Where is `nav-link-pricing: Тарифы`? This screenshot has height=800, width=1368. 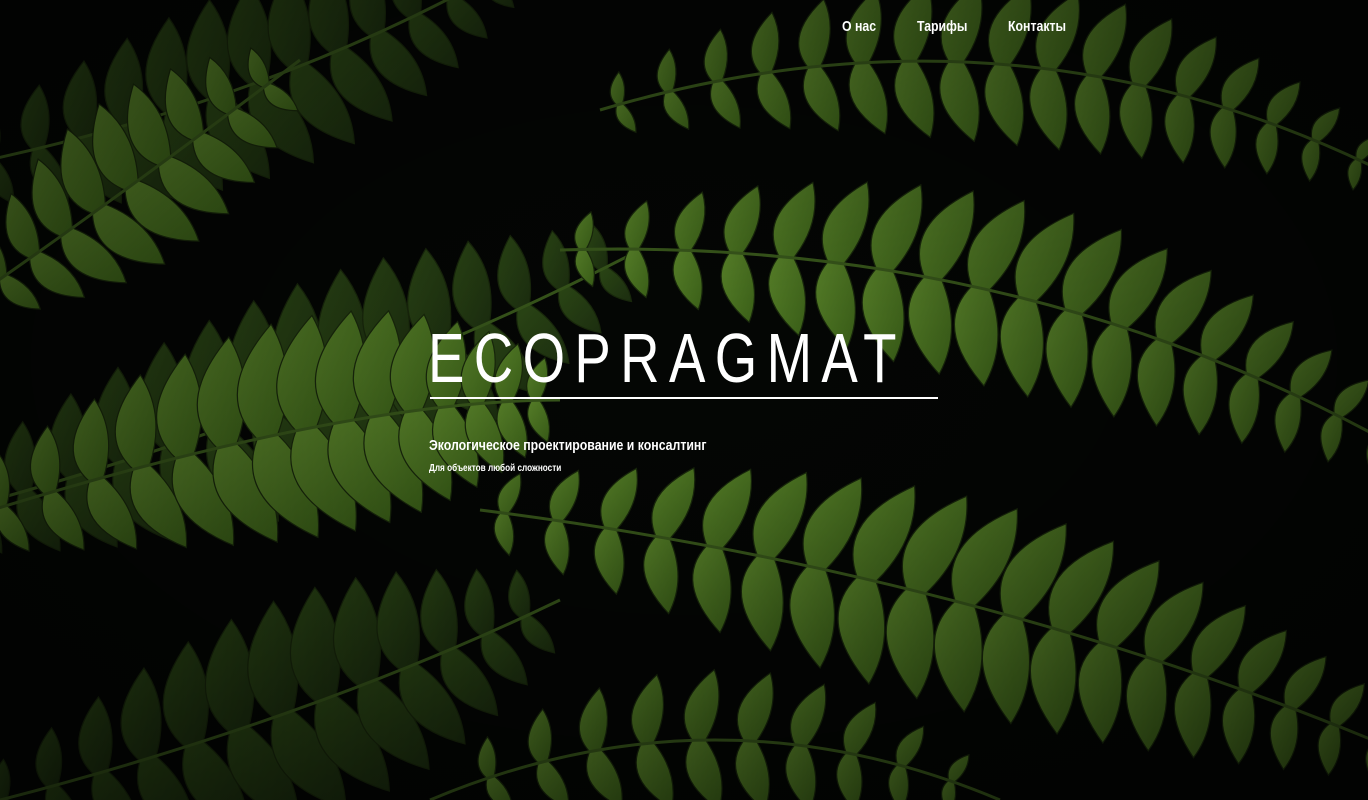
nav-link-pricing: Тарифы is located at coordinates (945, 26).